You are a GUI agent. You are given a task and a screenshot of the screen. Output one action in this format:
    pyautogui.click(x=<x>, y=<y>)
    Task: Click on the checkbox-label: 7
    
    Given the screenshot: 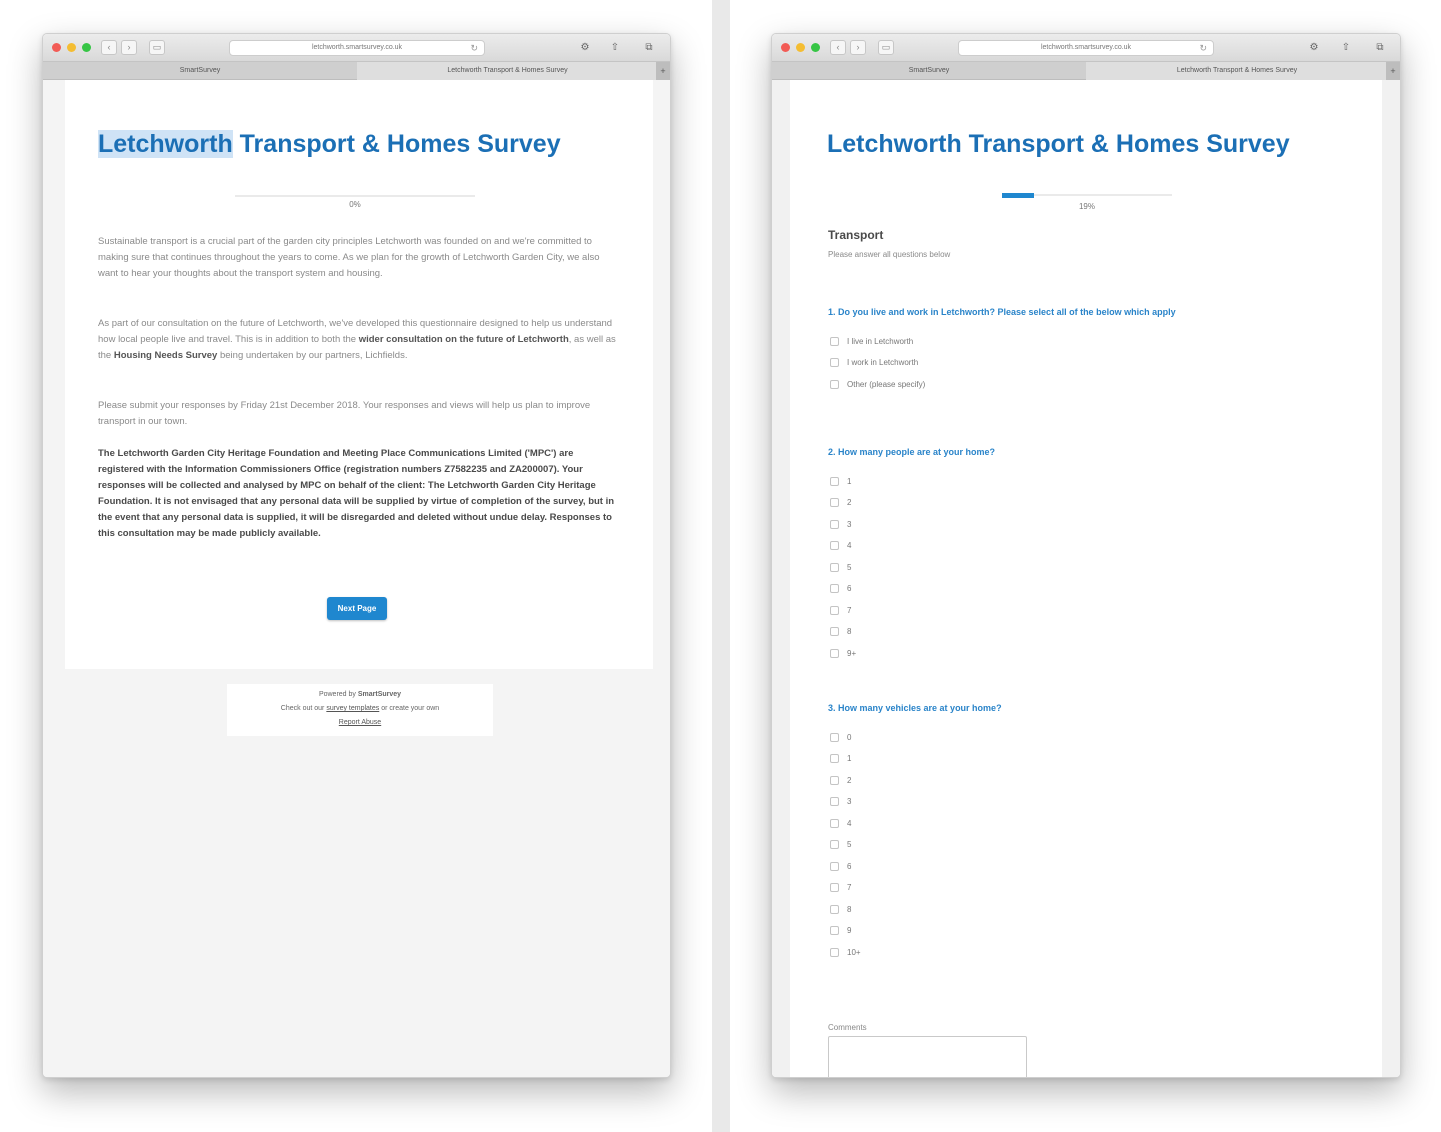 What is the action you would take?
    pyautogui.click(x=849, y=887)
    